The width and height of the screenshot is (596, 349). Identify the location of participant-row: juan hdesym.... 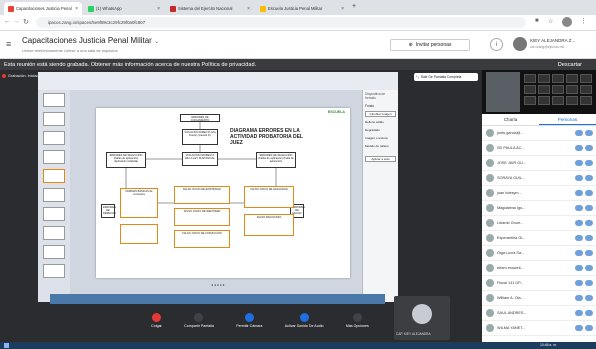
(539, 193).